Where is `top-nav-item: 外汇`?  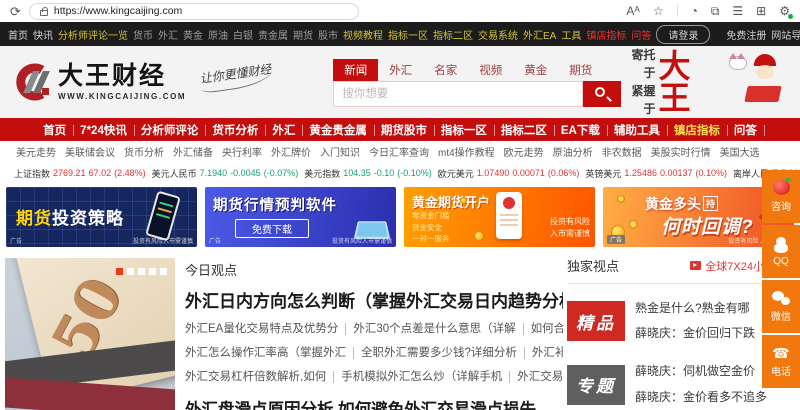 top-nav-item: 外汇 is located at coordinates (168, 34).